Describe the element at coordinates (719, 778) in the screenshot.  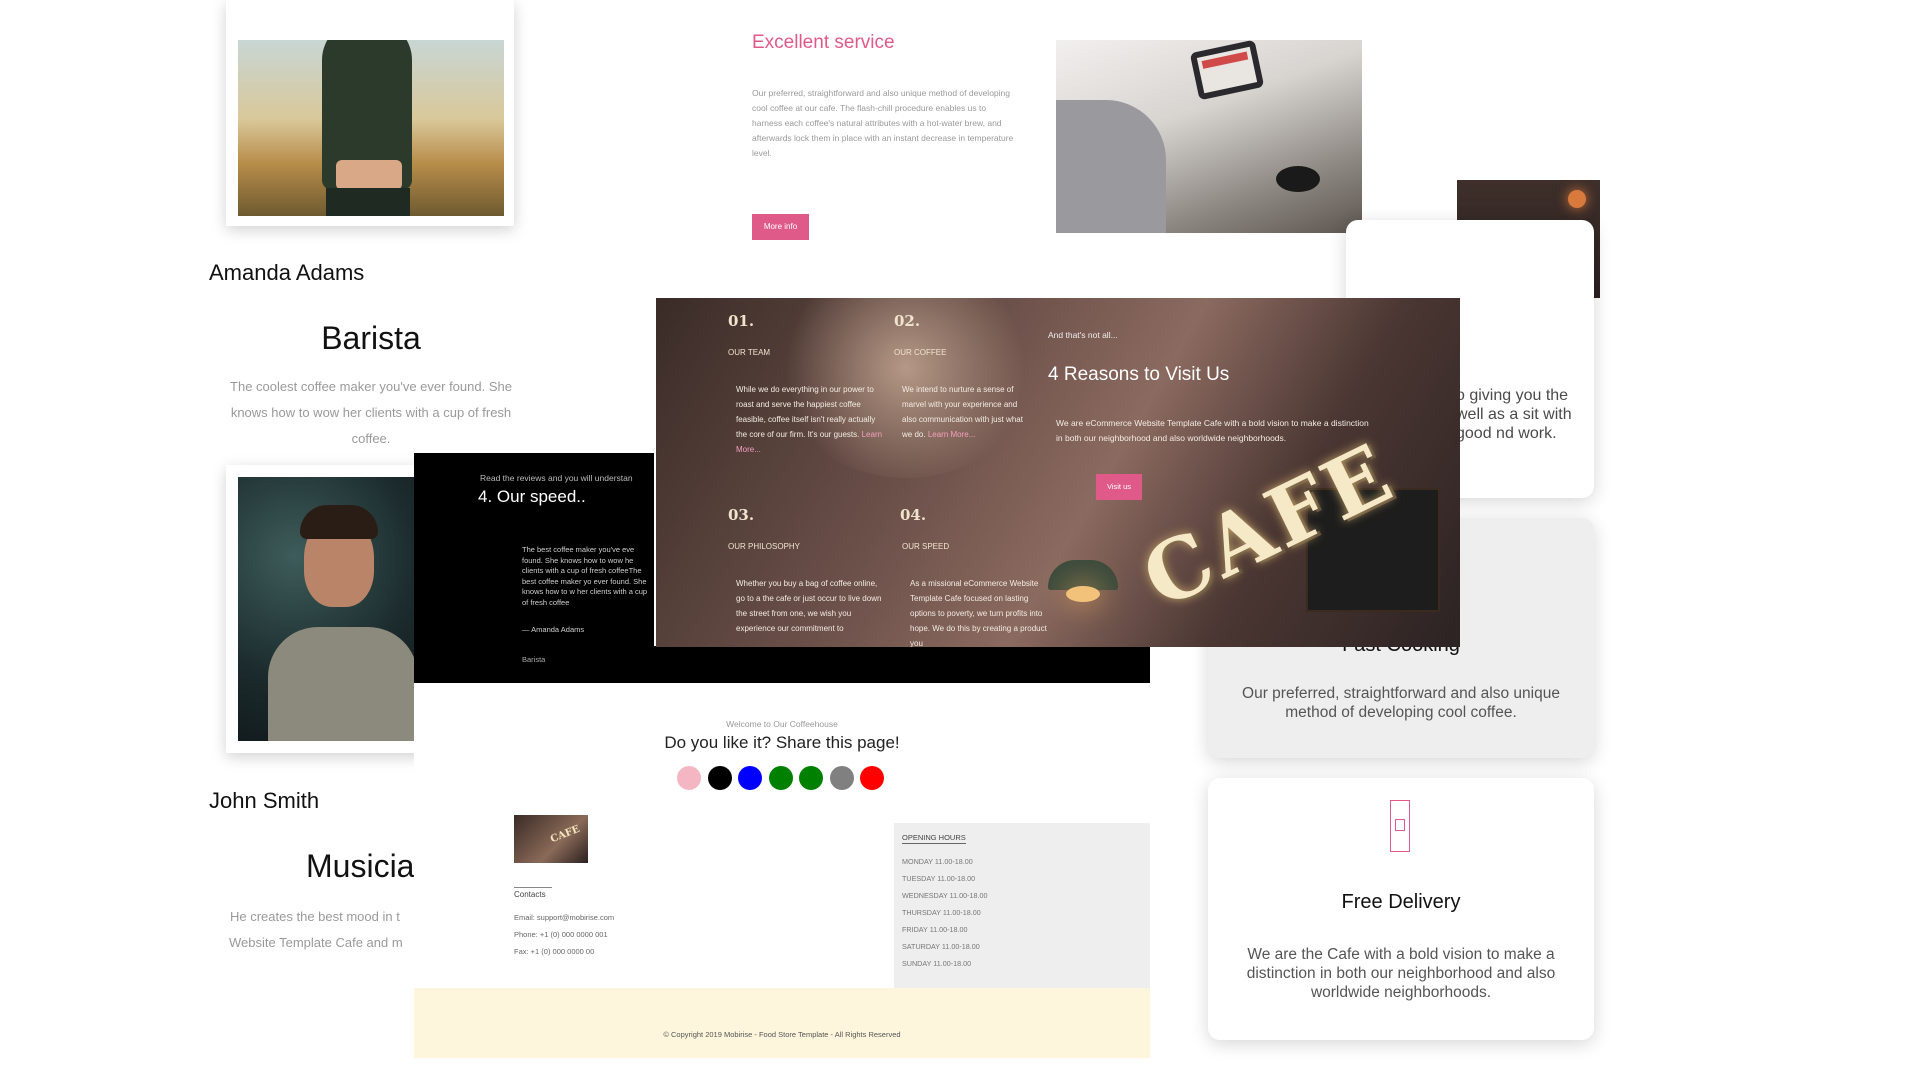
I see `share-dot-black` at that location.